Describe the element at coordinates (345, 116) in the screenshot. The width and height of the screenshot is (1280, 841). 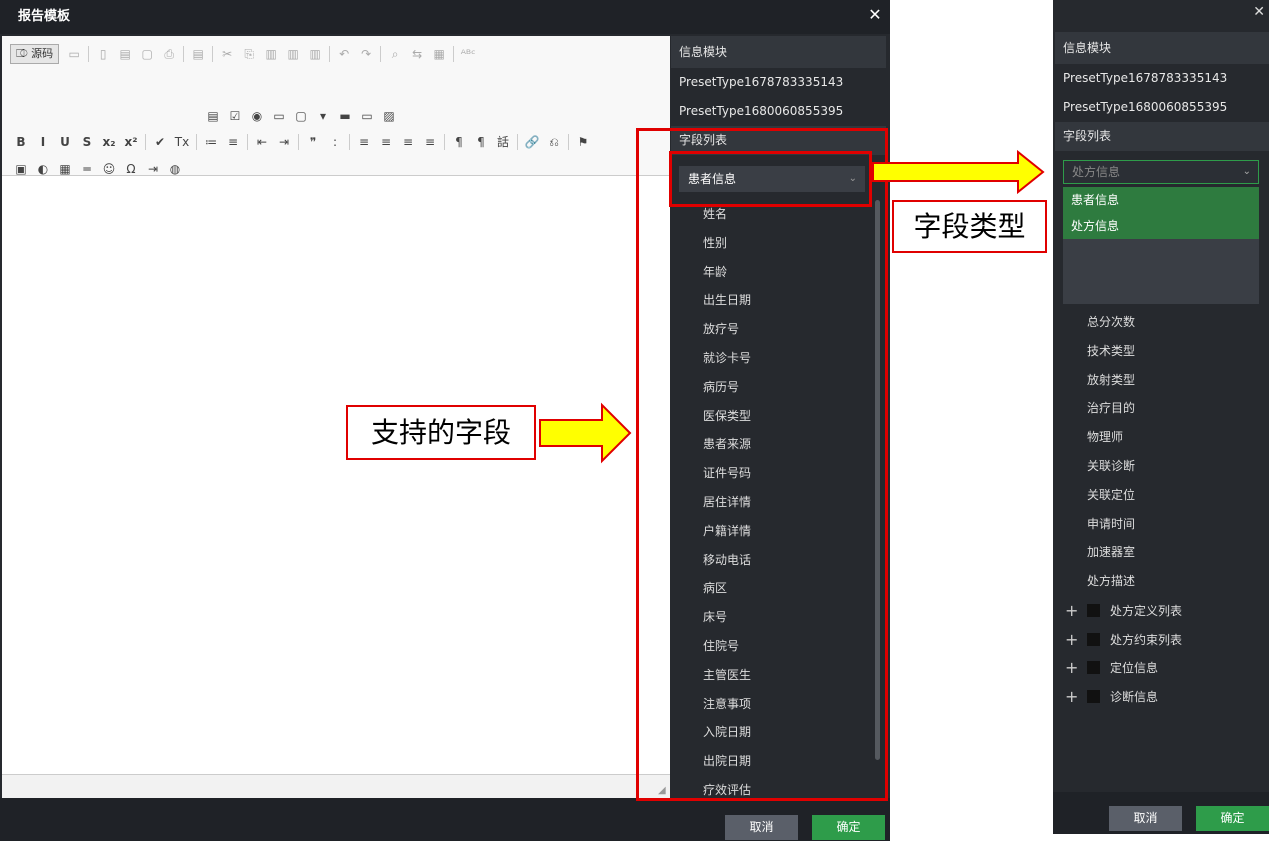
I see `form-control-6-icon: ▬` at that location.